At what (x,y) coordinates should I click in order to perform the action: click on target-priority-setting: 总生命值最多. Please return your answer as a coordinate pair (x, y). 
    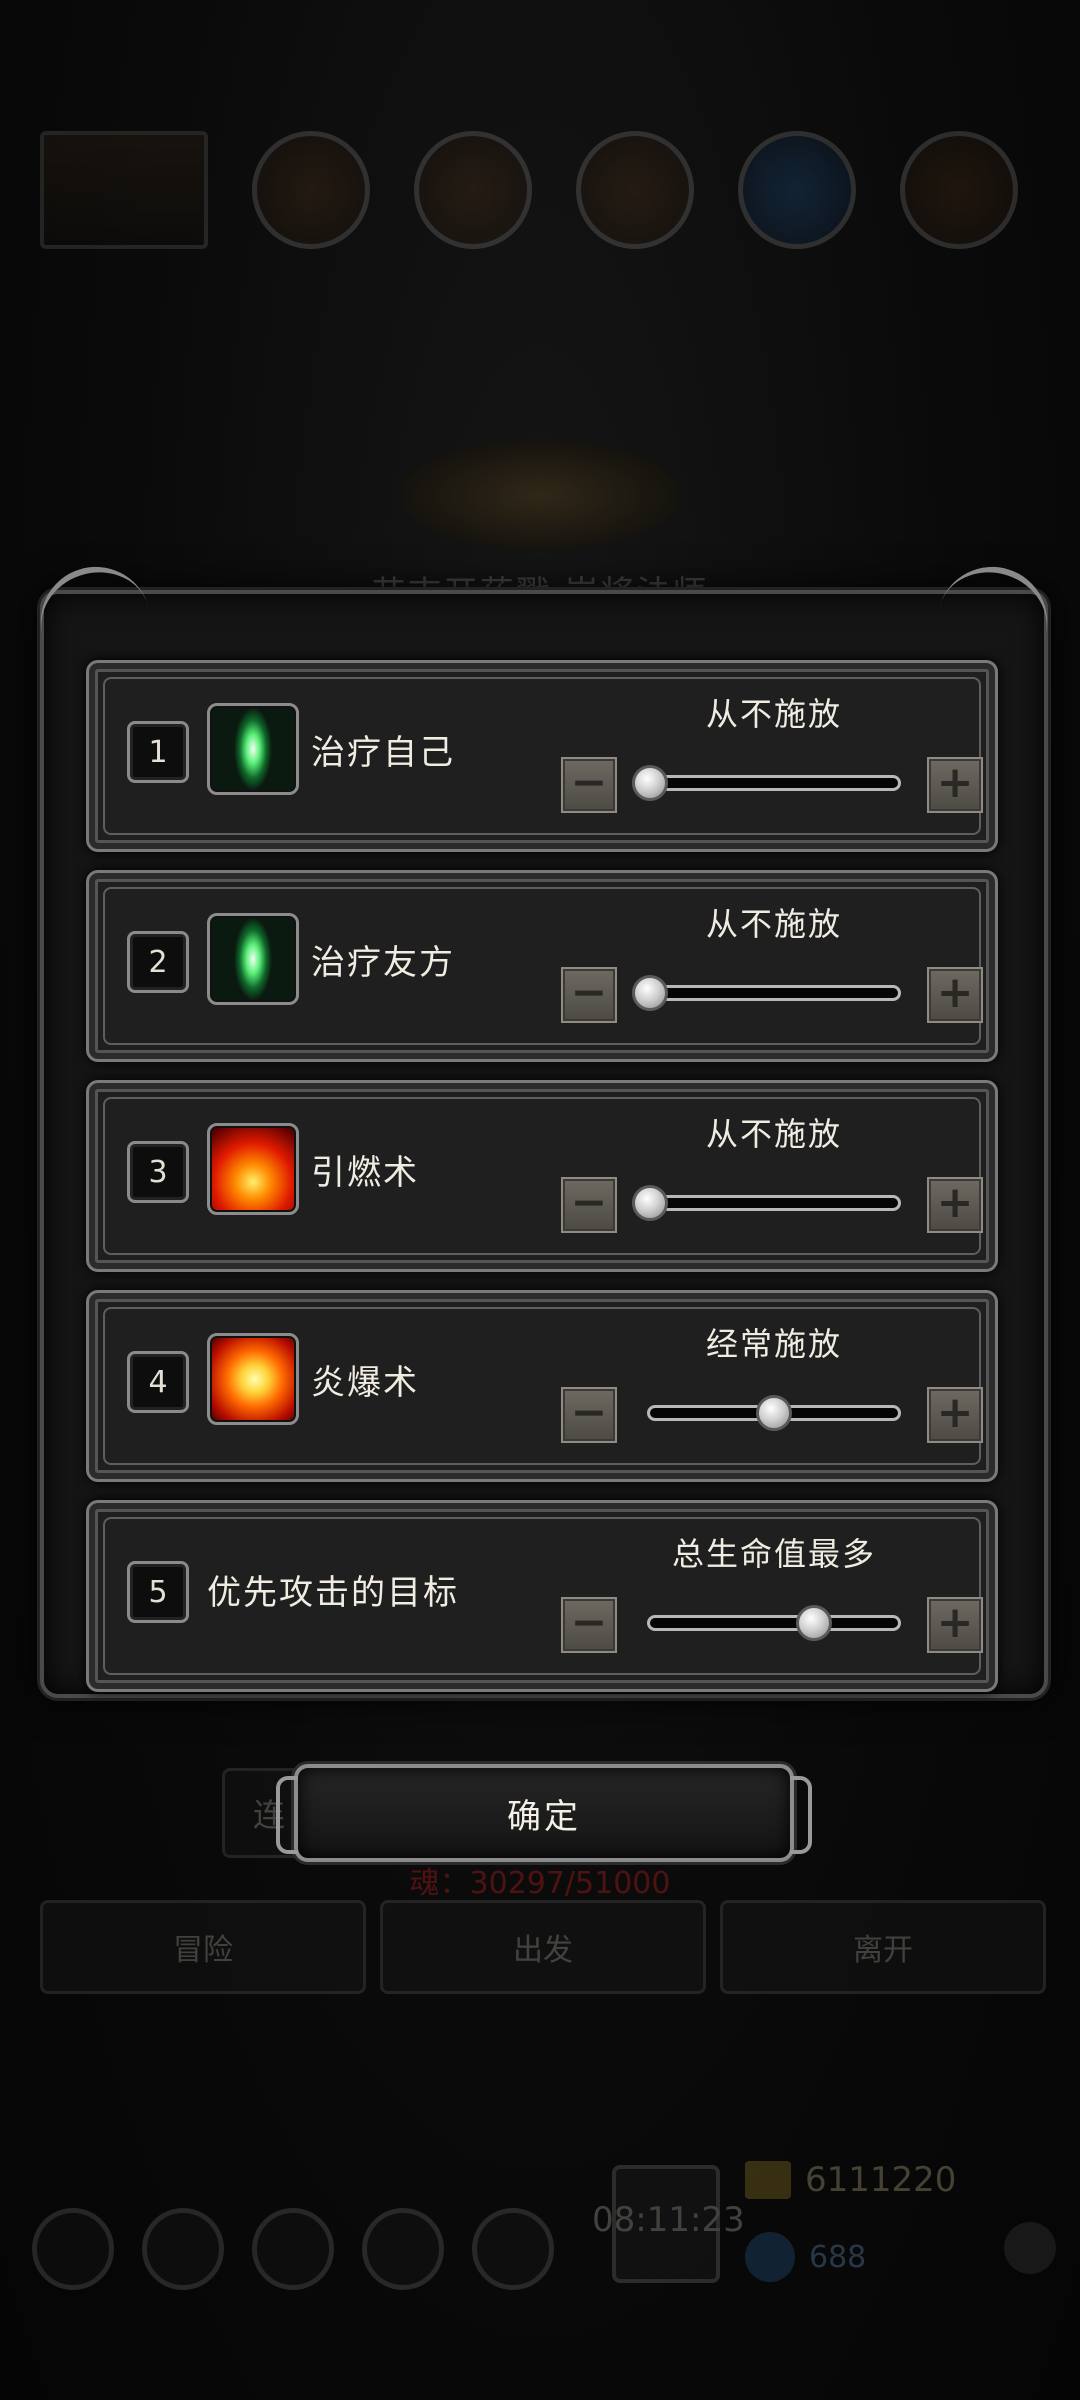
    Looking at the image, I should click on (773, 1554).